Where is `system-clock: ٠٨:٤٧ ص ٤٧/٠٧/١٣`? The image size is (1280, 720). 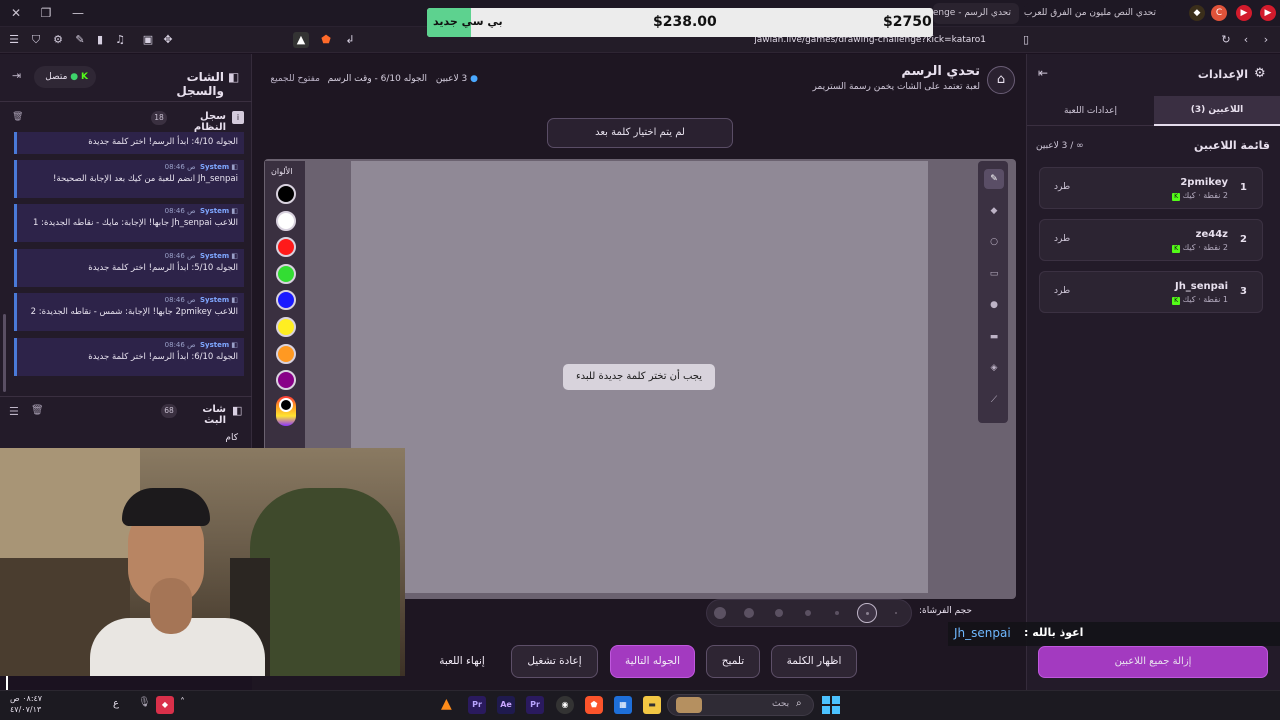
system-clock: ٠٨:٤٧ ص ٤٧/٠٧/١٣ is located at coordinates (35, 704).